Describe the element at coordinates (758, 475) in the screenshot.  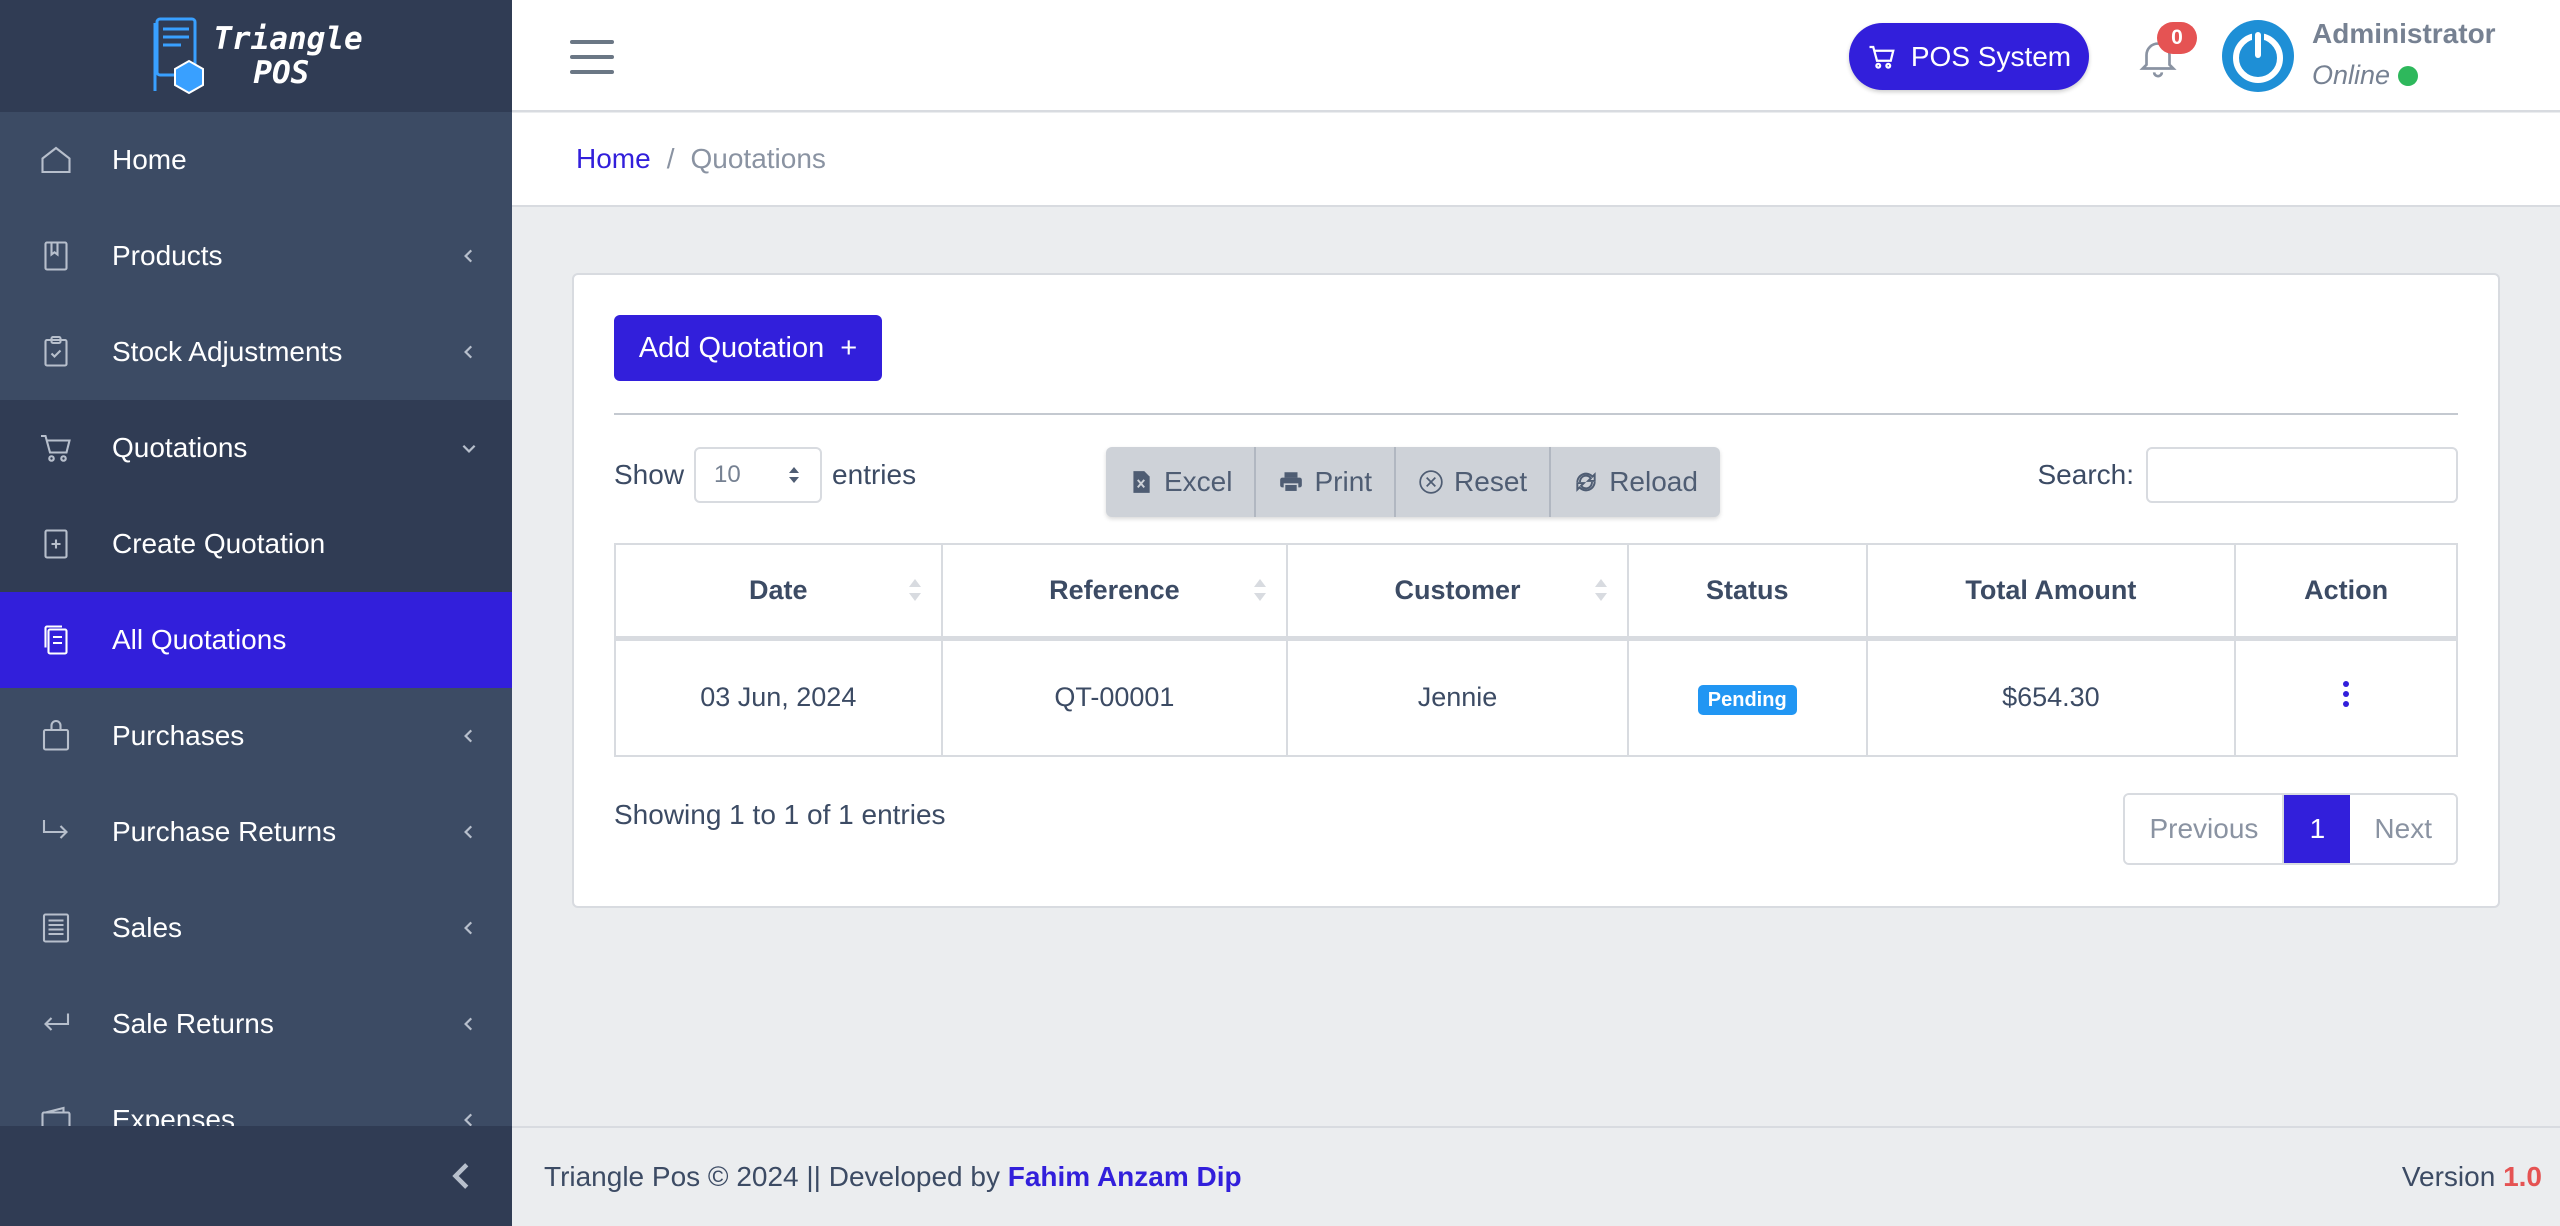
I see `page-length-select: 10` at that location.